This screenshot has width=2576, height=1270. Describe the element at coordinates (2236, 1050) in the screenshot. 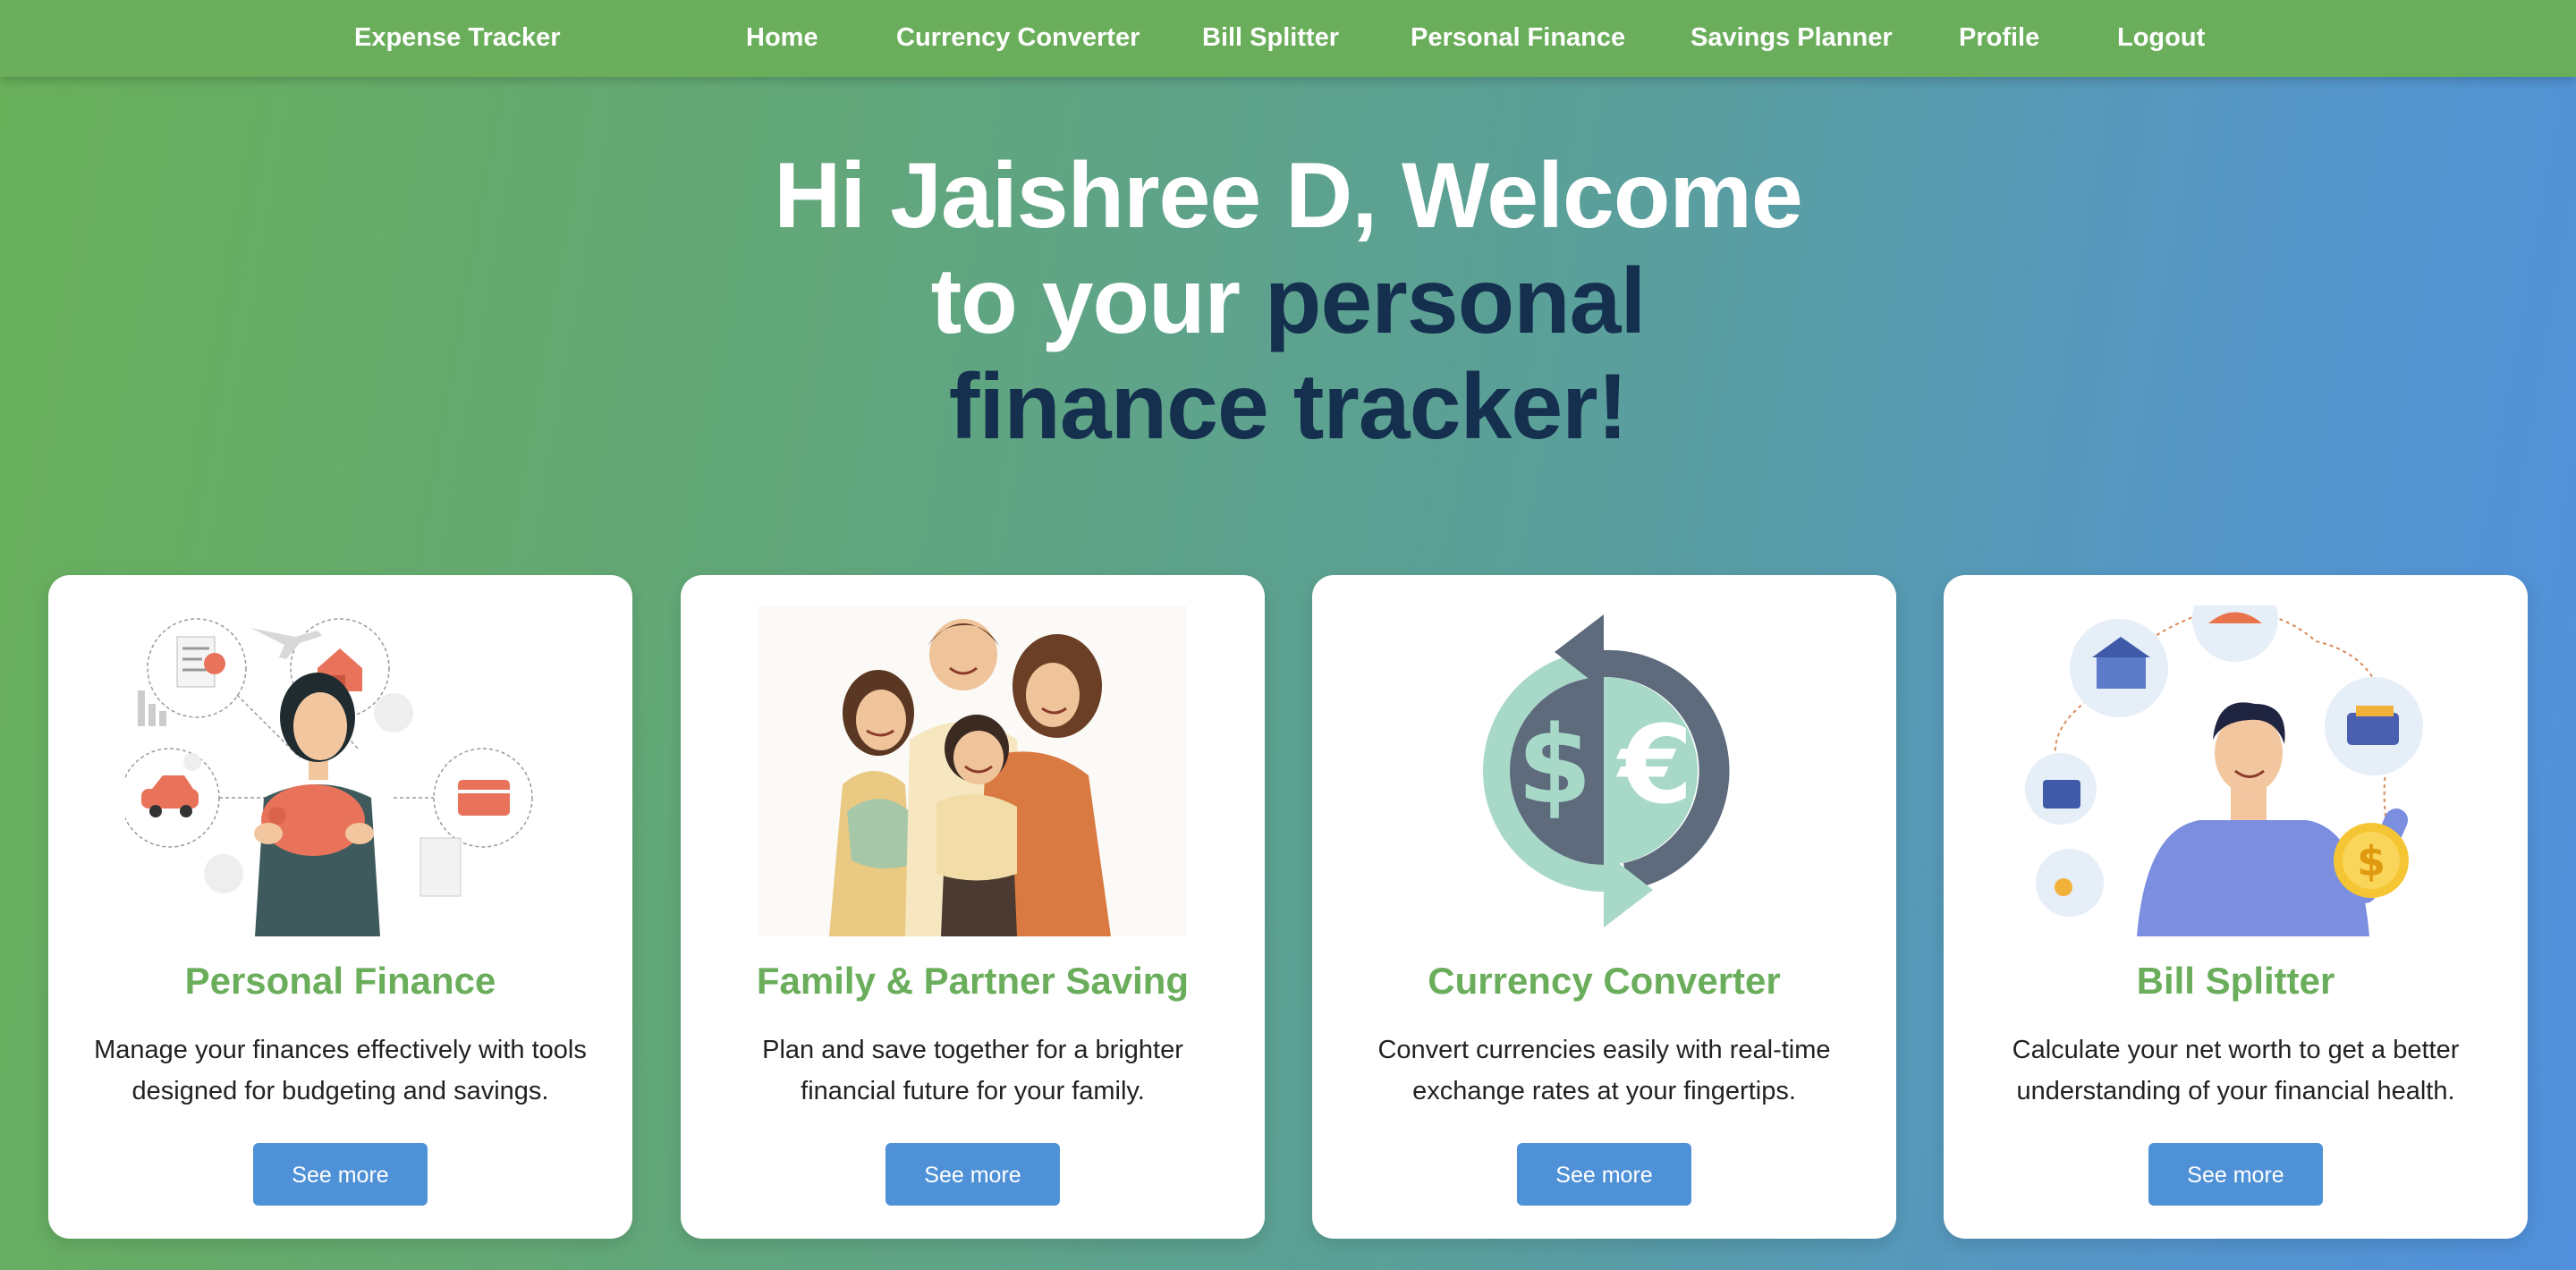

I see `card-description-line-1: Calculate your net worth to get a better` at that location.